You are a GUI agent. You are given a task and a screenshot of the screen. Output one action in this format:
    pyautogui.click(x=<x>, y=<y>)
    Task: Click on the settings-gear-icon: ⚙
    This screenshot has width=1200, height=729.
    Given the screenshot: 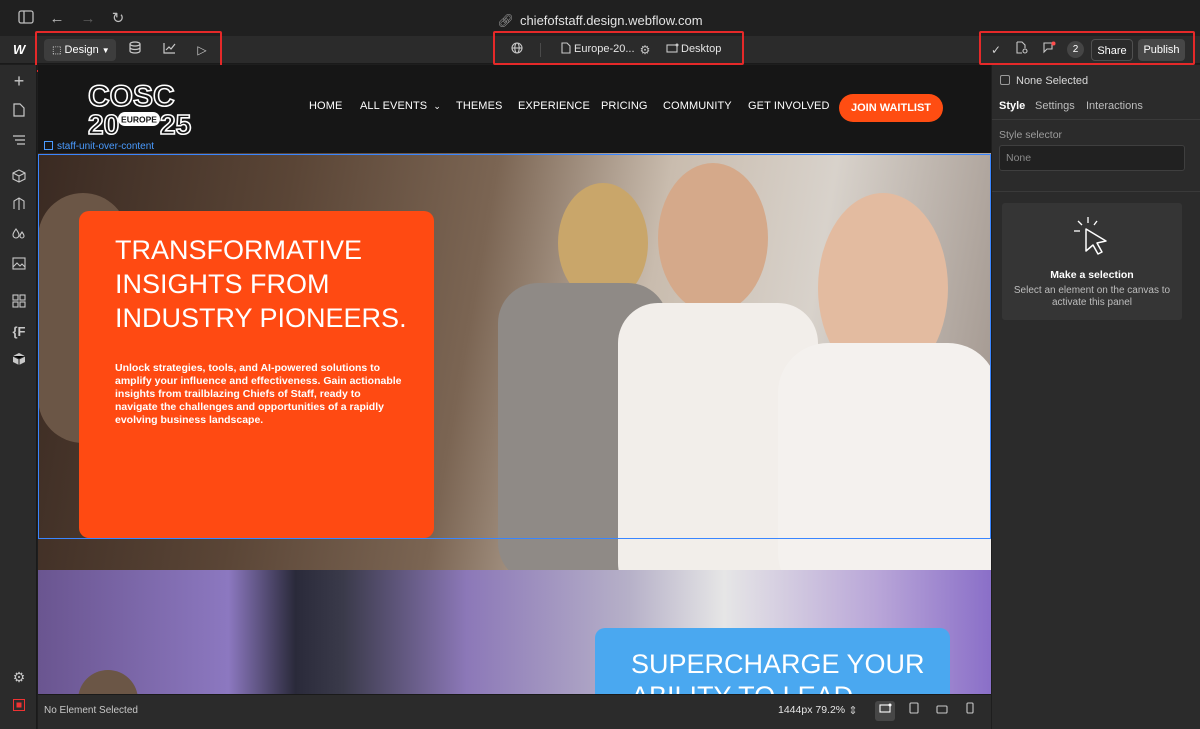 What is the action you would take?
    pyautogui.click(x=19, y=677)
    